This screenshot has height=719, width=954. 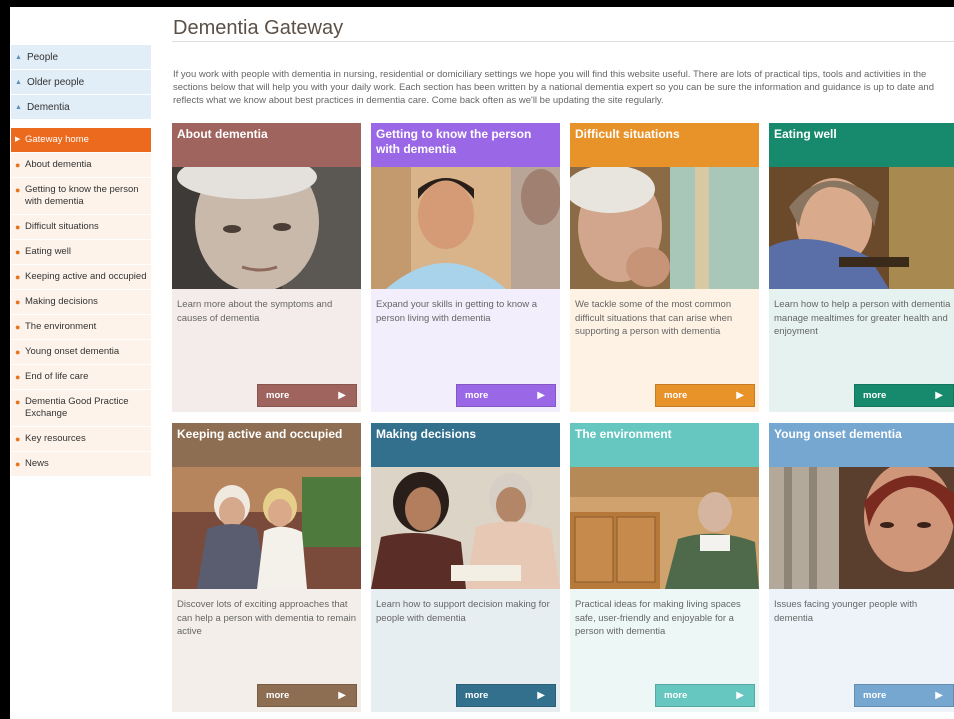 What do you see at coordinates (861, 228) in the screenshot?
I see `photo-elderly-woman-eating` at bounding box center [861, 228].